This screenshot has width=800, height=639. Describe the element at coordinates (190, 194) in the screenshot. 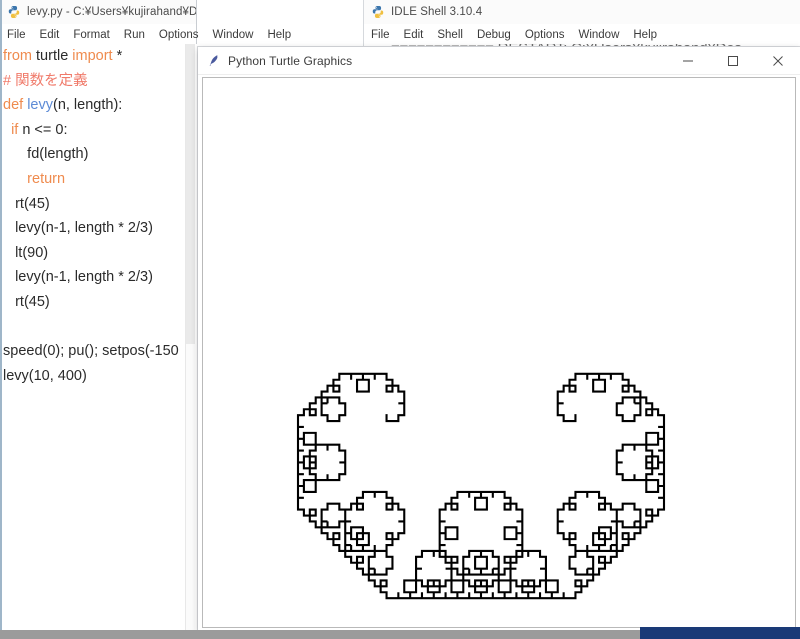

I see `editor-scrollbar-thumb` at that location.